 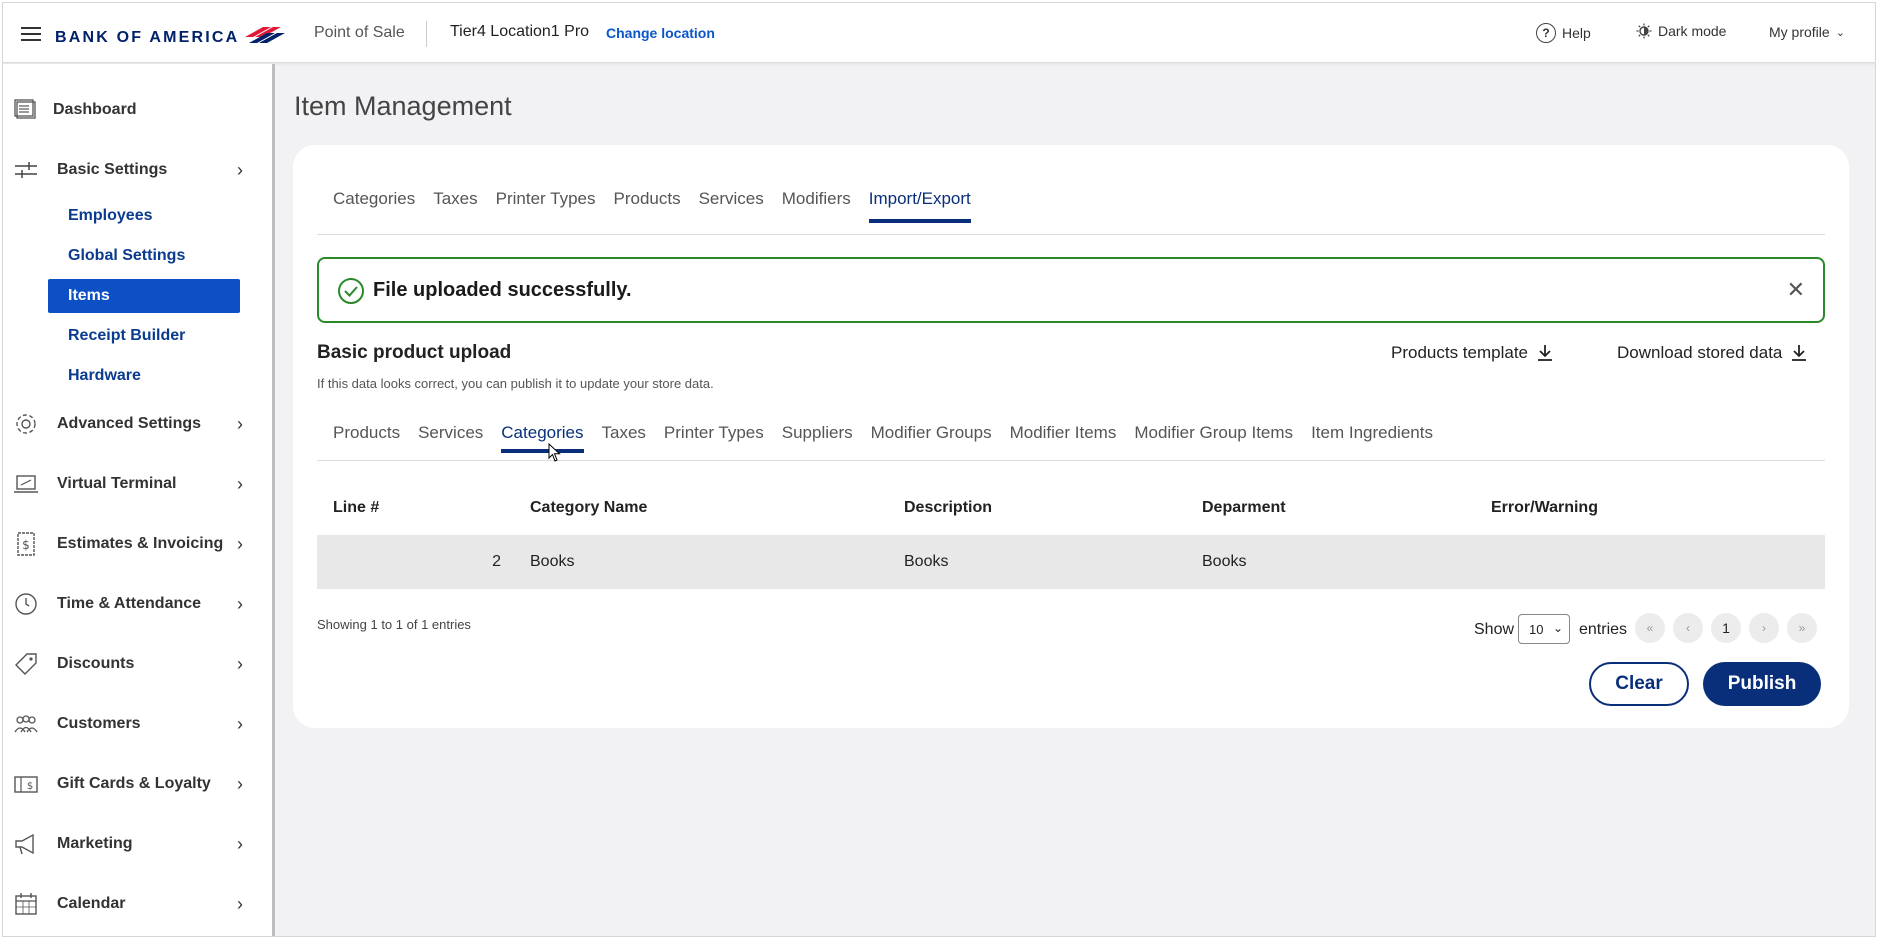 What do you see at coordinates (26, 724) in the screenshot?
I see `users-icon` at bounding box center [26, 724].